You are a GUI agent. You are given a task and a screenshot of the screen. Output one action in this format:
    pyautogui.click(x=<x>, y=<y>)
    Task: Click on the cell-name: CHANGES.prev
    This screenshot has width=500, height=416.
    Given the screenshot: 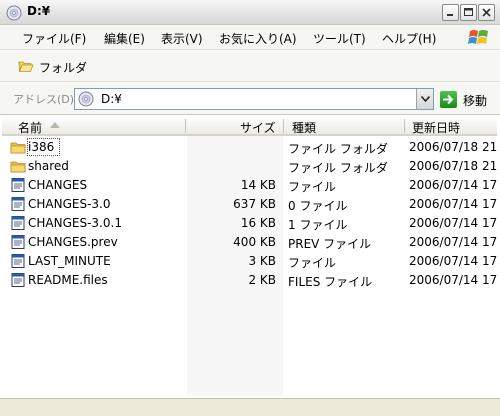 What is the action you would take?
    pyautogui.click(x=73, y=242)
    